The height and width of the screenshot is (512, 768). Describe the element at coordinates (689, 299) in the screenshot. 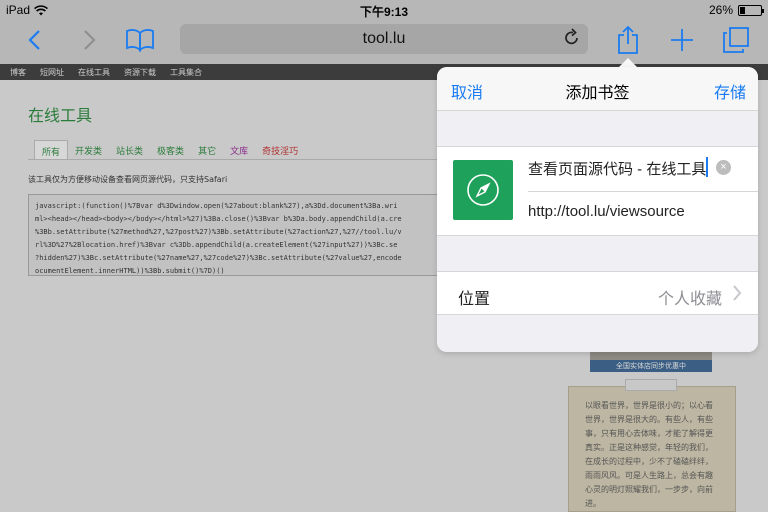

I see `location-value: 个人收藏` at that location.